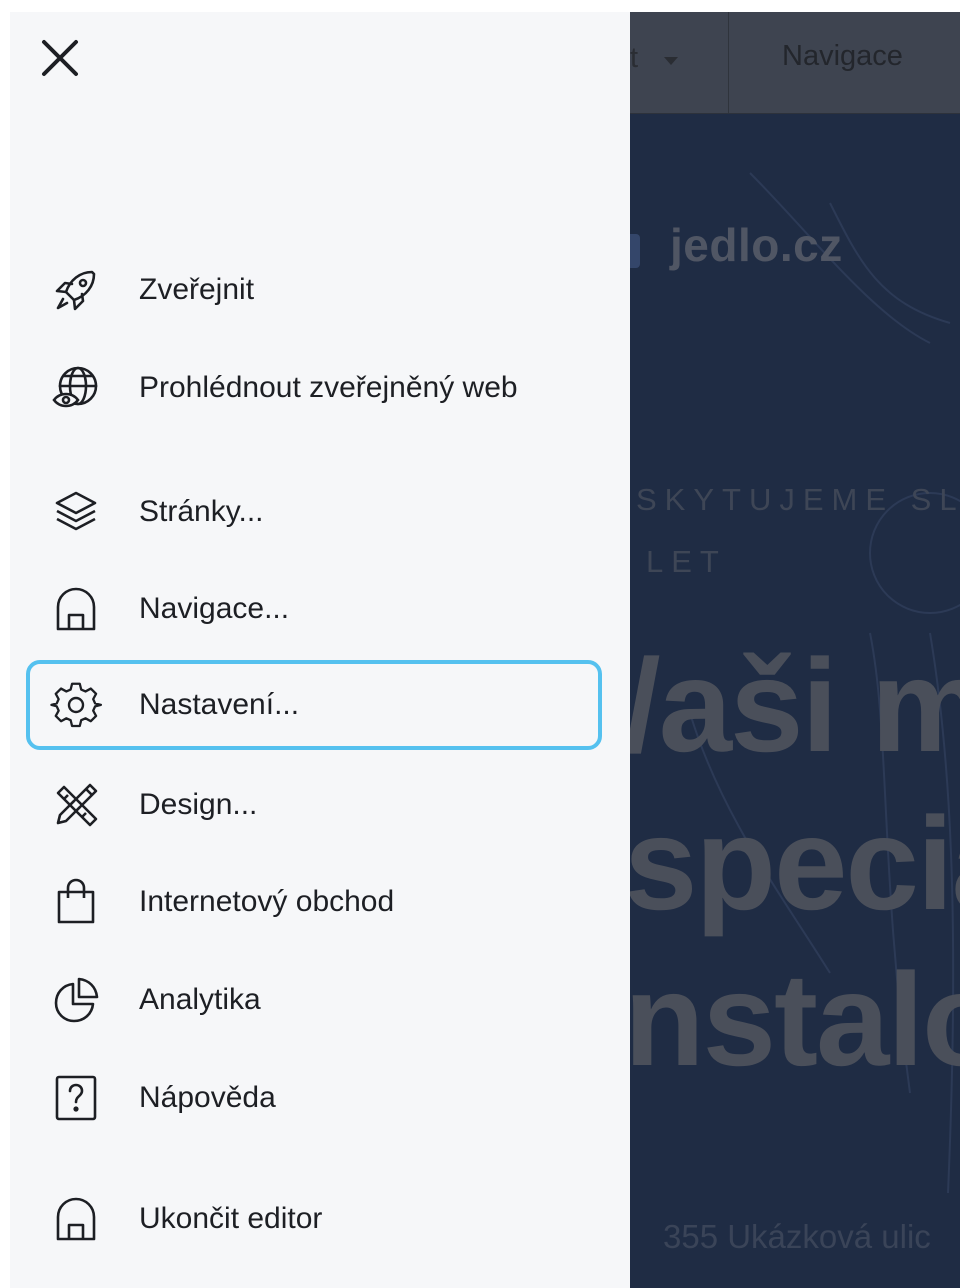 The image size is (960, 1288). I want to click on hero-headline-line1: /aši m, so click(792, 705).